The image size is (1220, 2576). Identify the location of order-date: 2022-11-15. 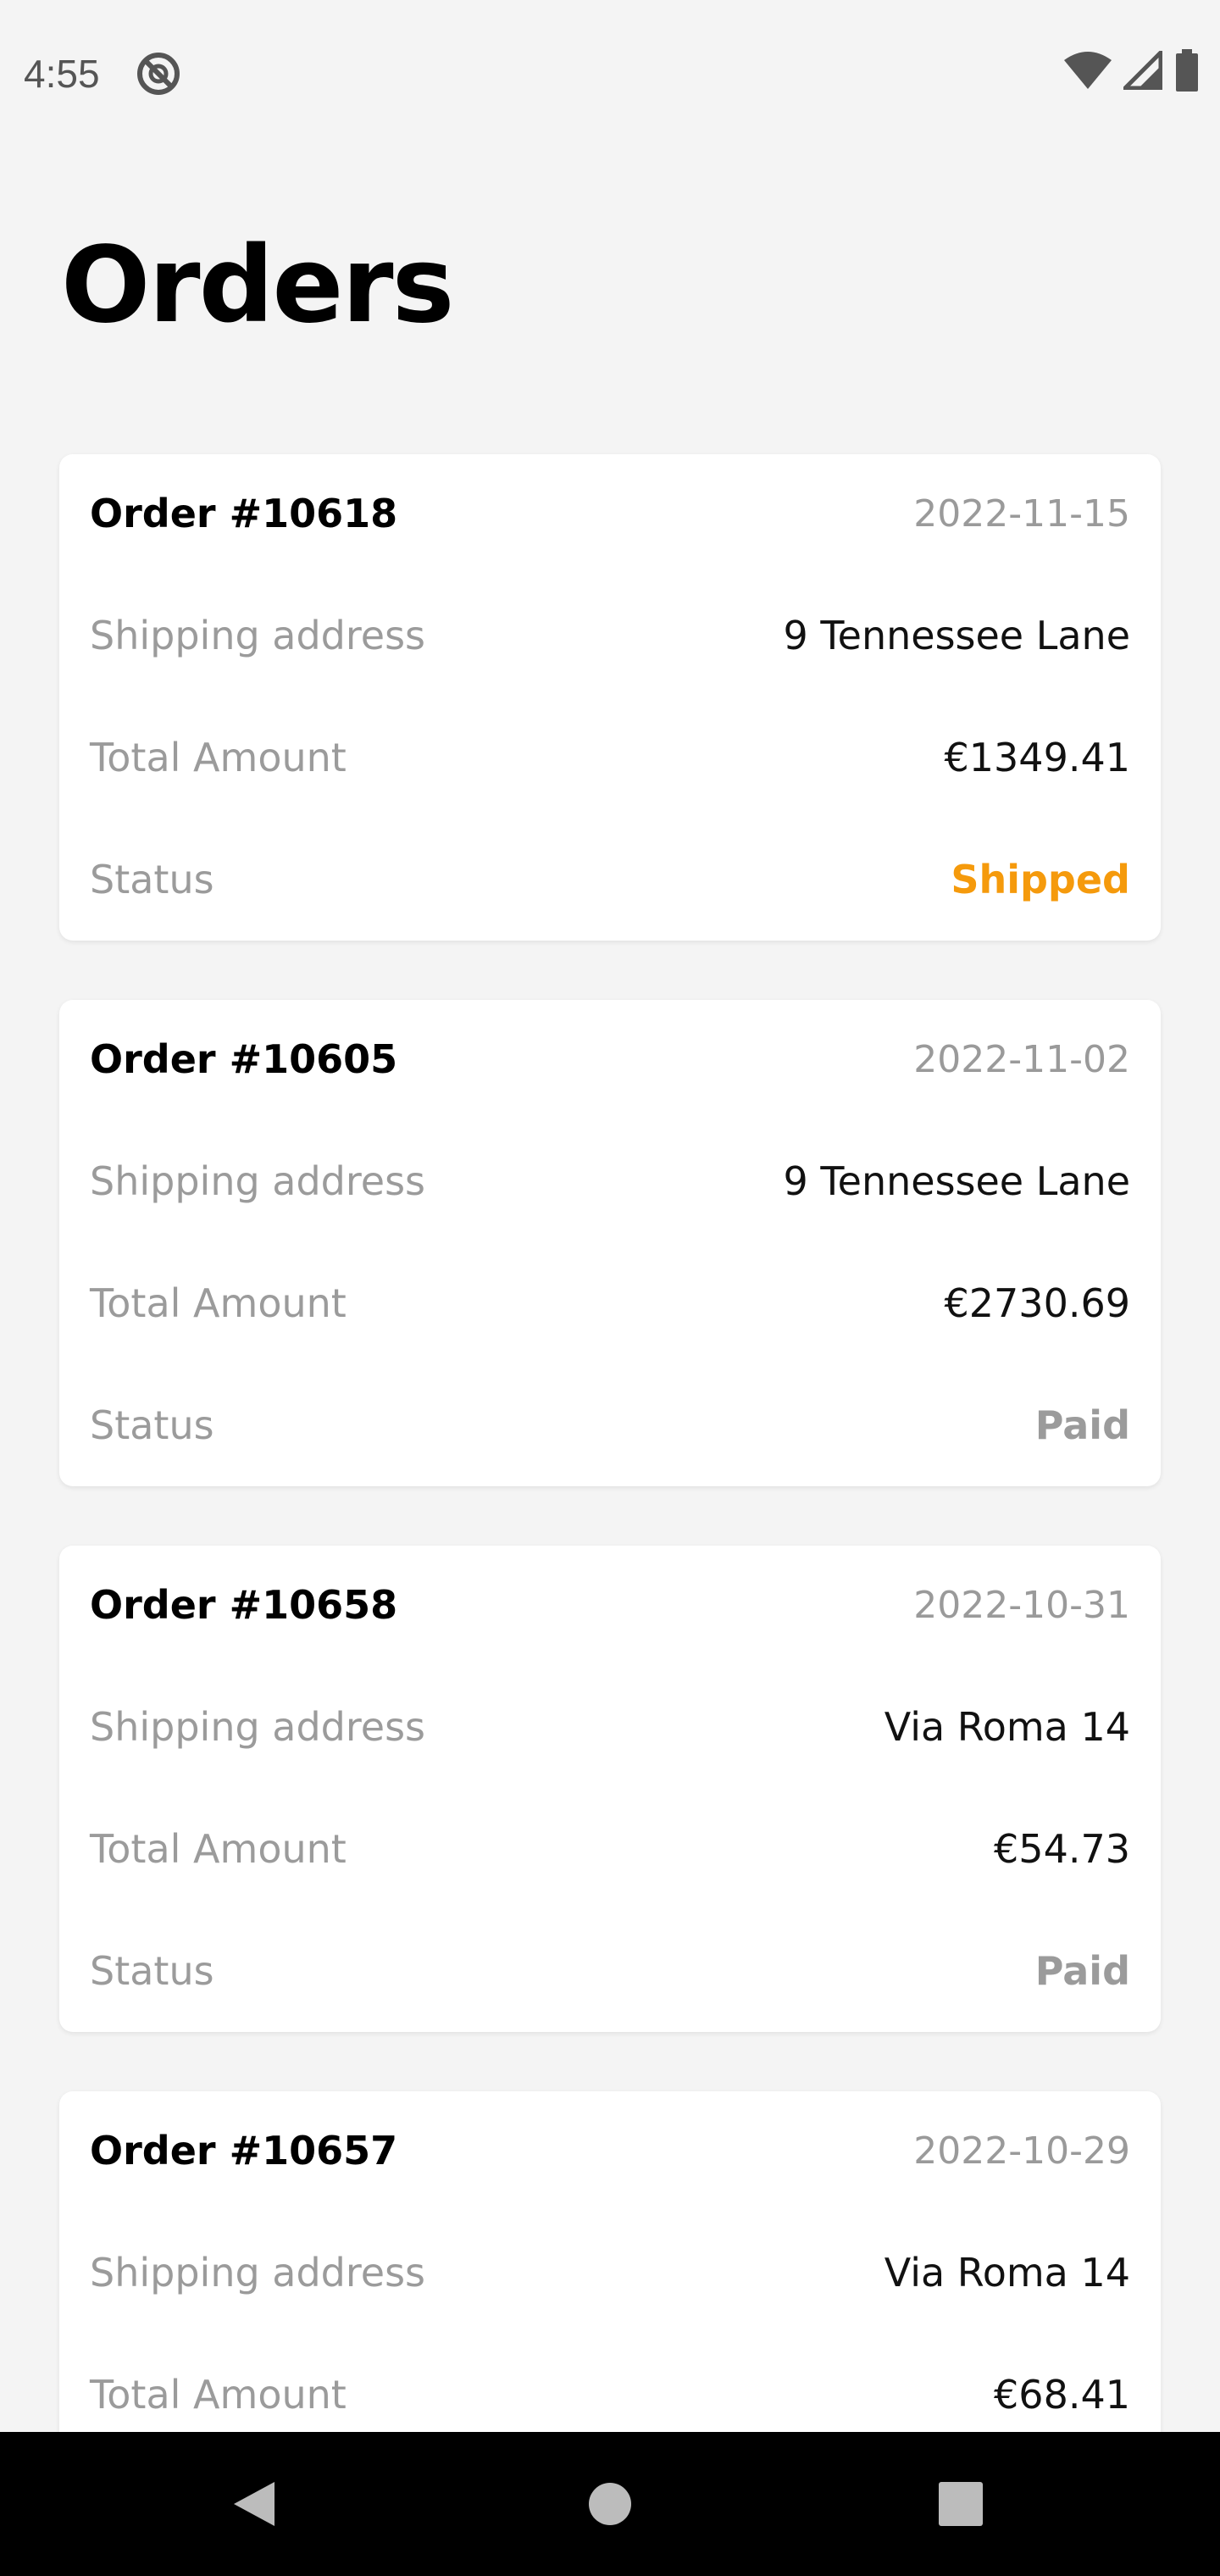
(1021, 513).